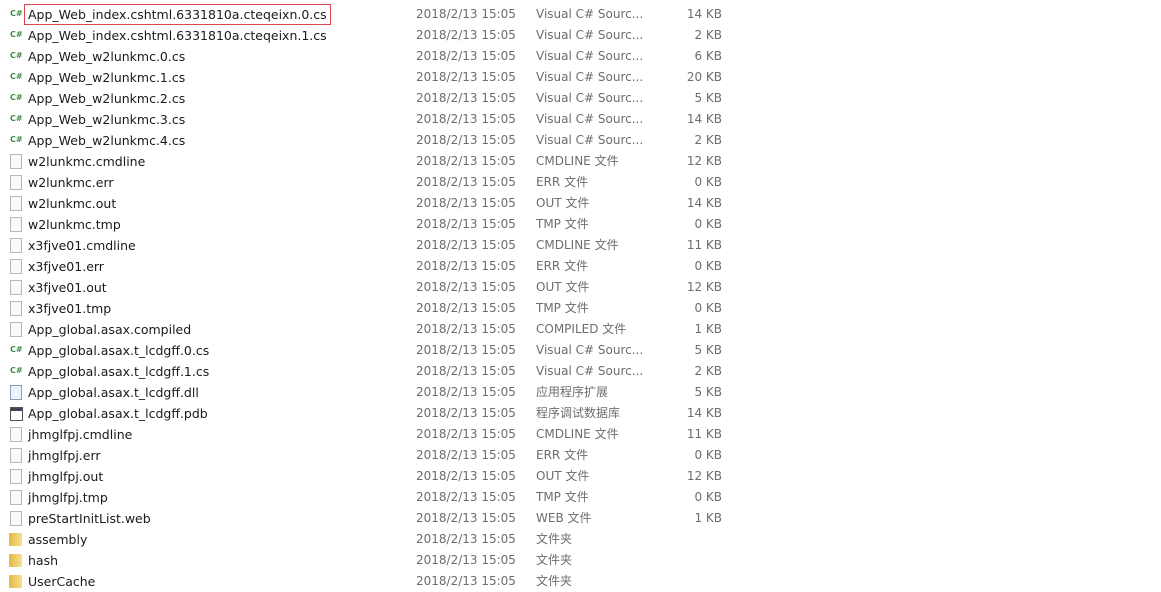  I want to click on file-row: jhmglfpj.err 2018/2/13 15:05 ERR 文件 0 KB, so click(580, 455).